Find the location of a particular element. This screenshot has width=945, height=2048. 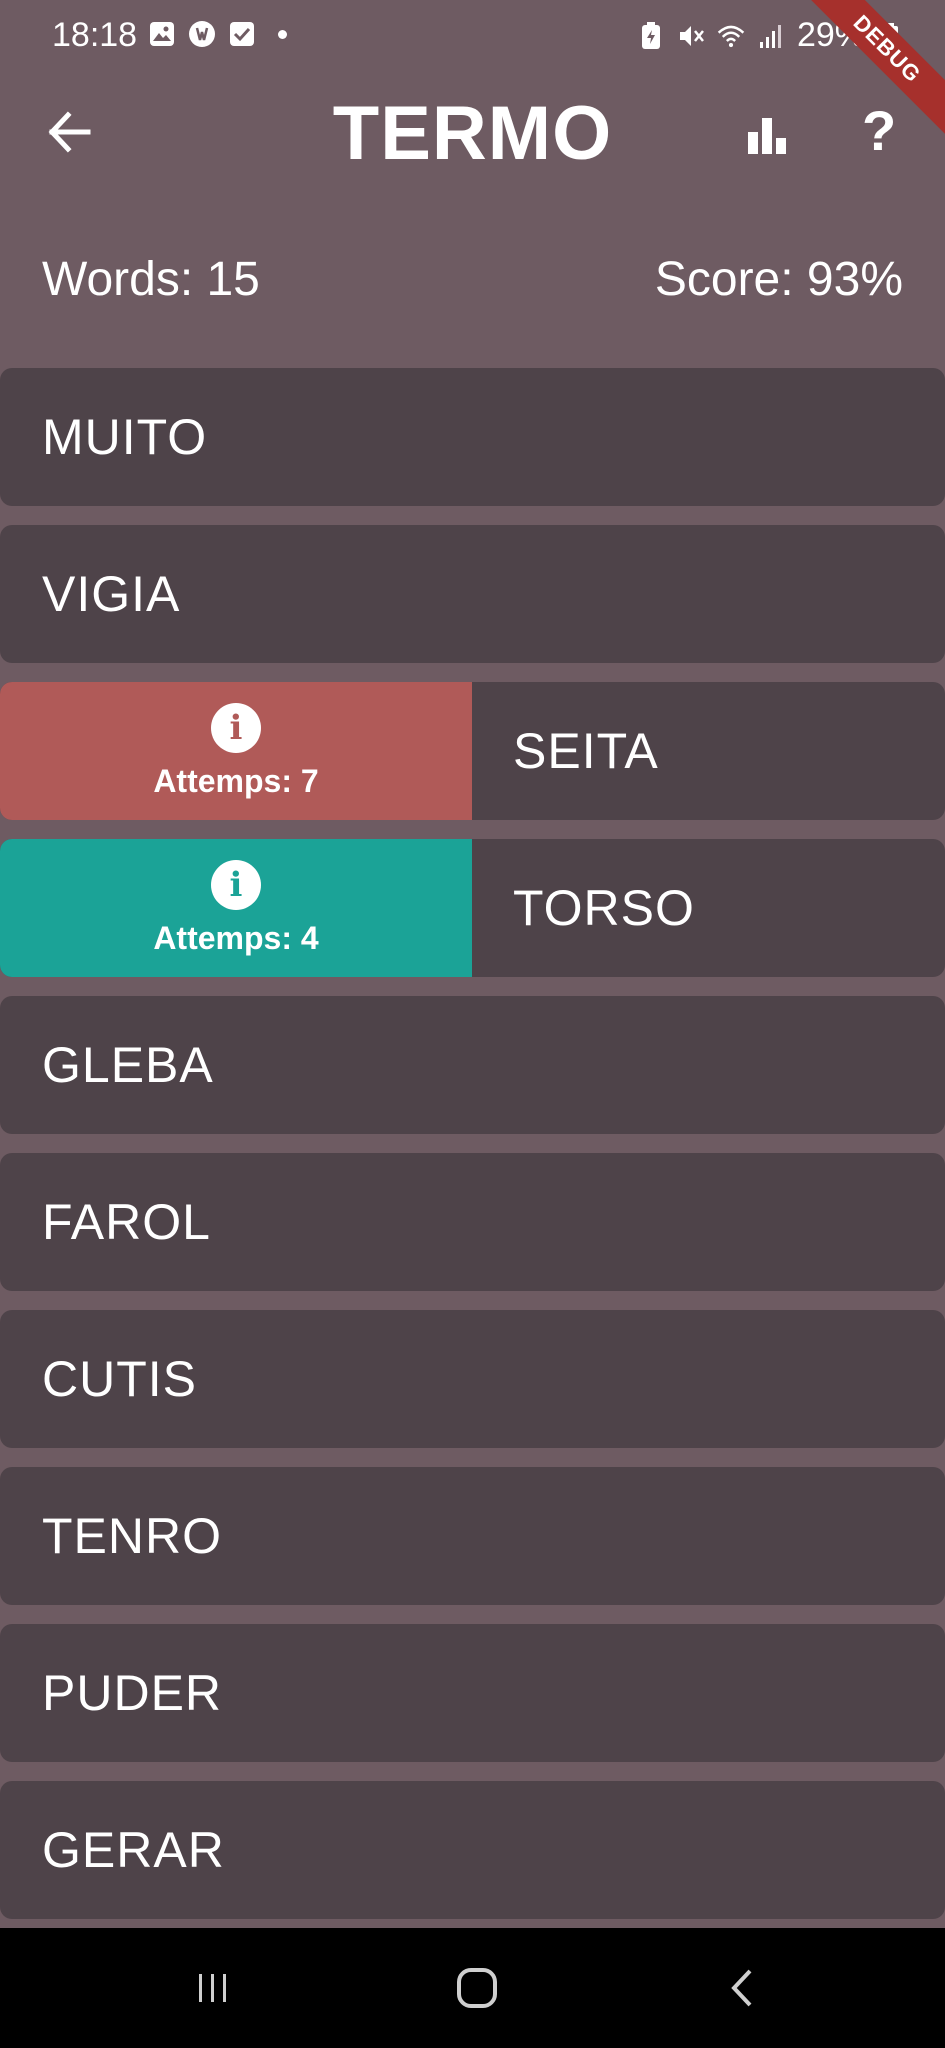

image-icon is located at coordinates (162, 34).